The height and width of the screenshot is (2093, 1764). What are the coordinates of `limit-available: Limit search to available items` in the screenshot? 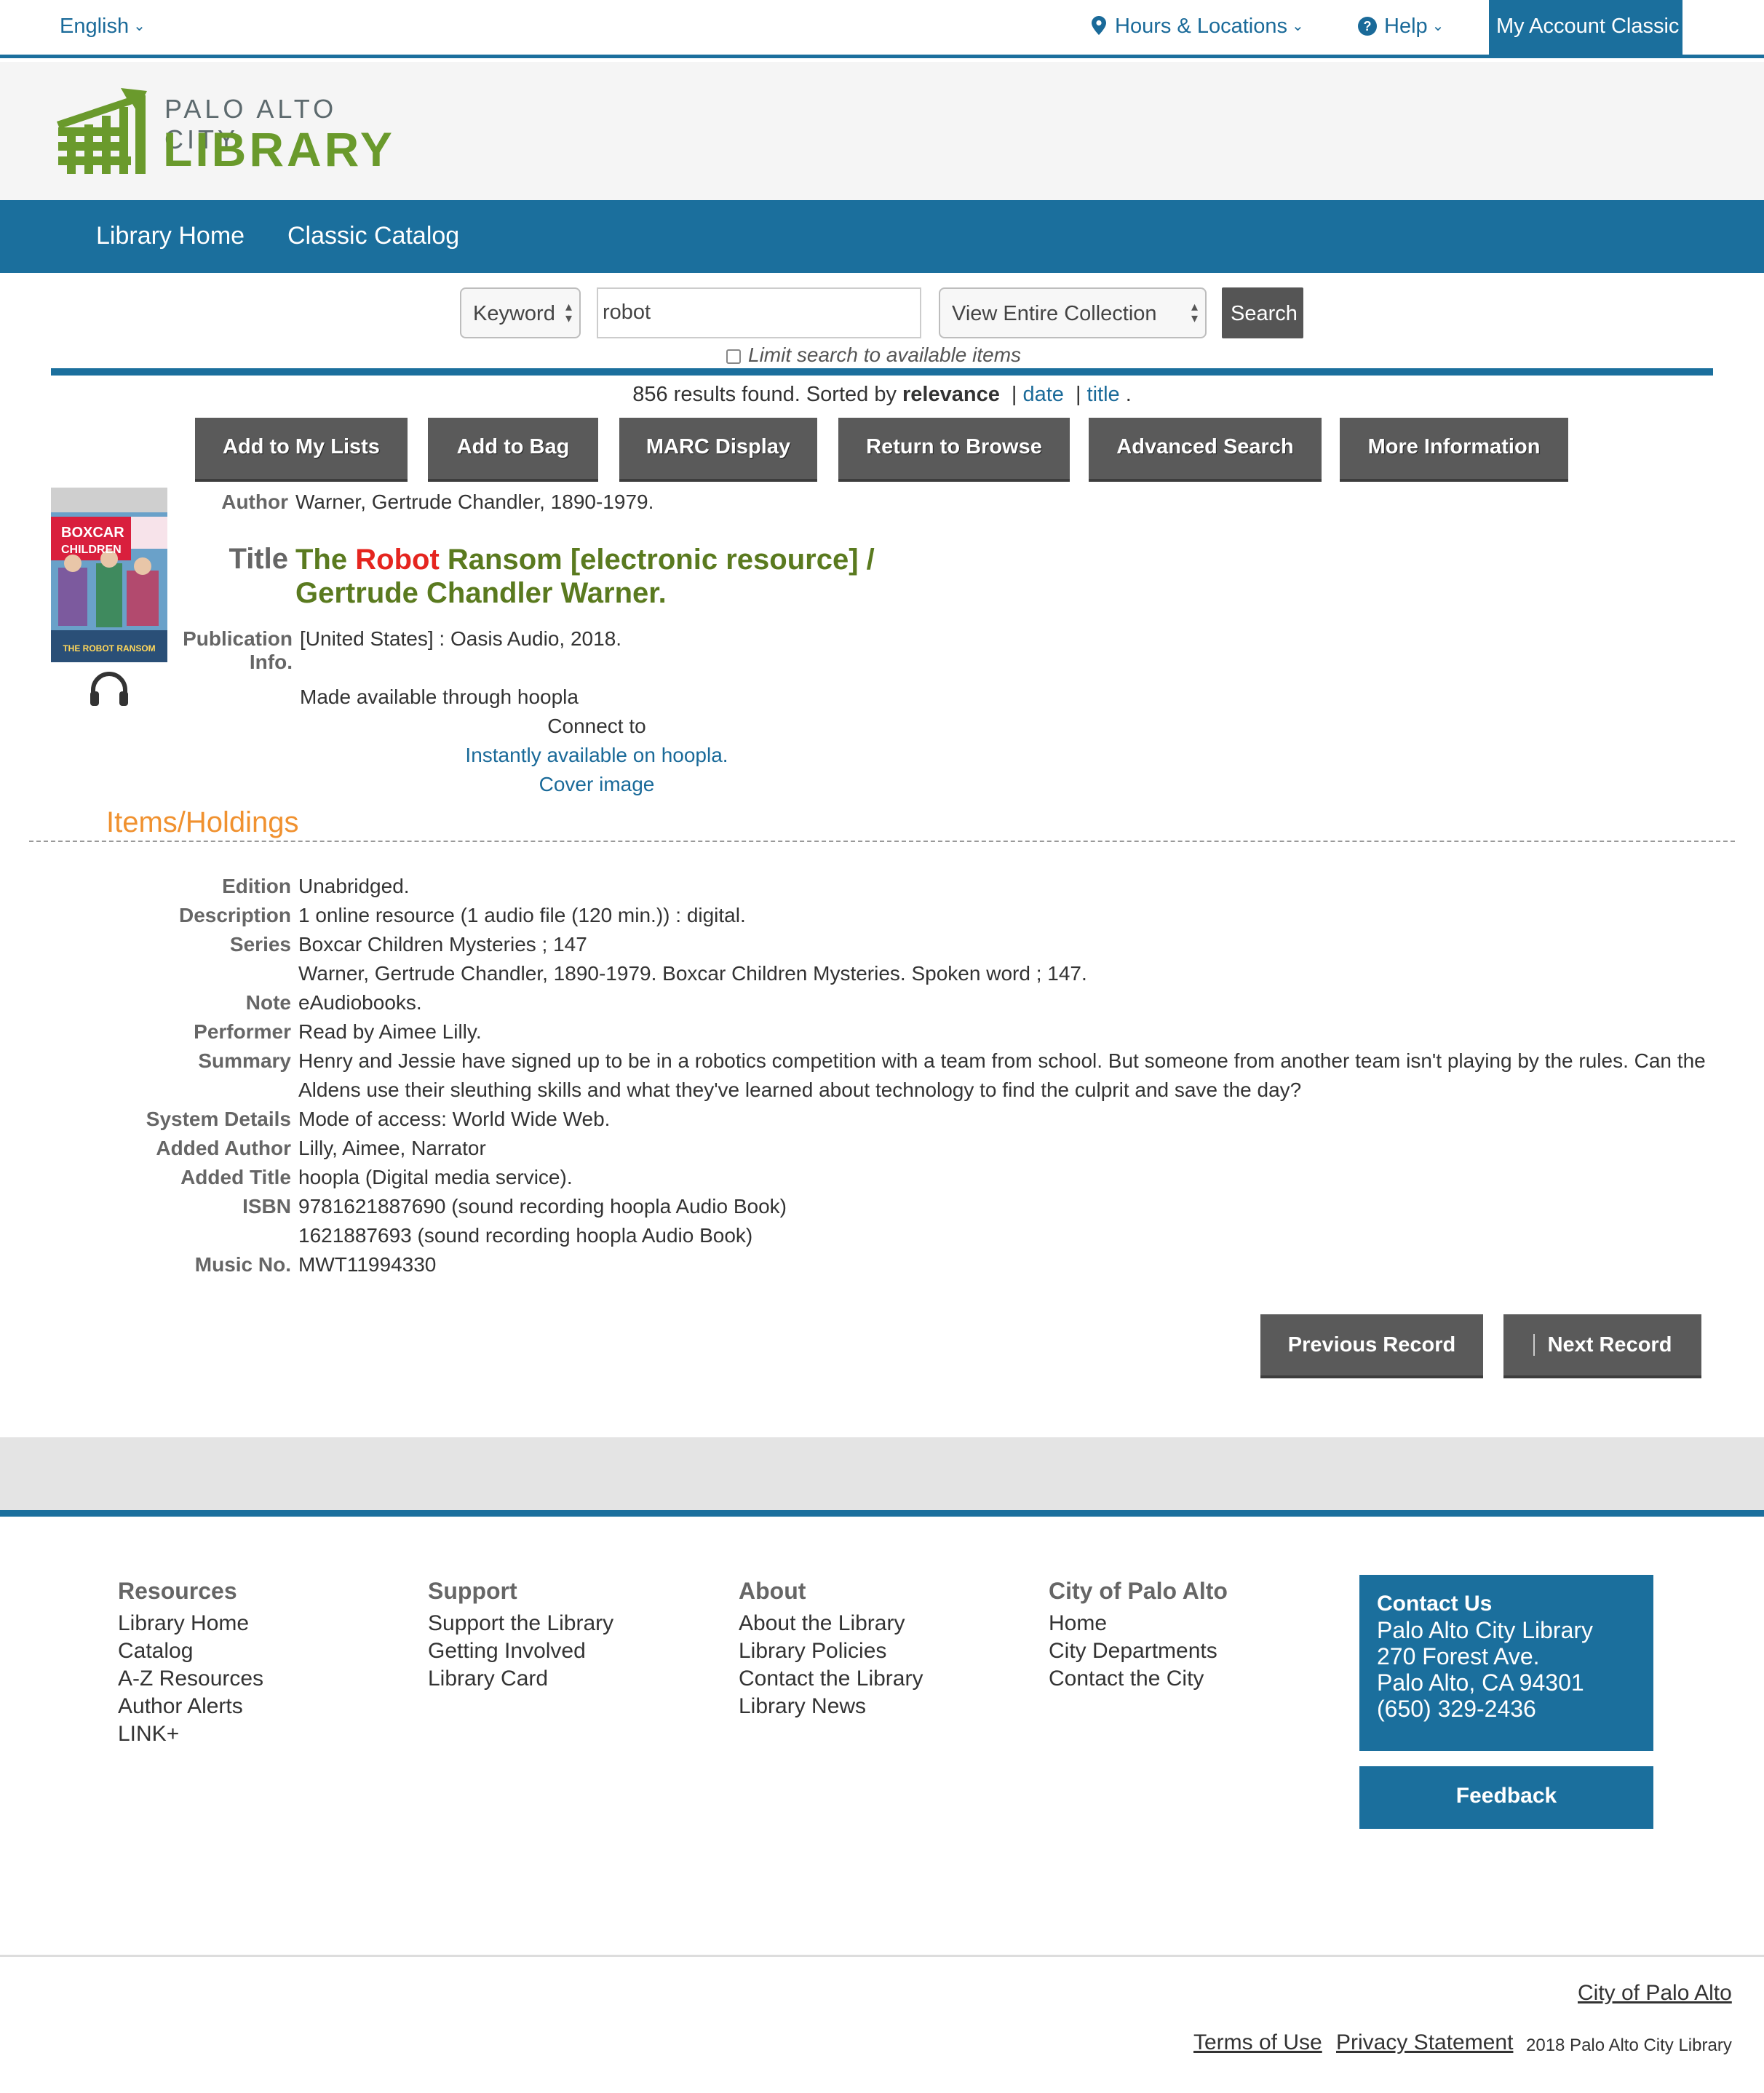 It's located at (873, 355).